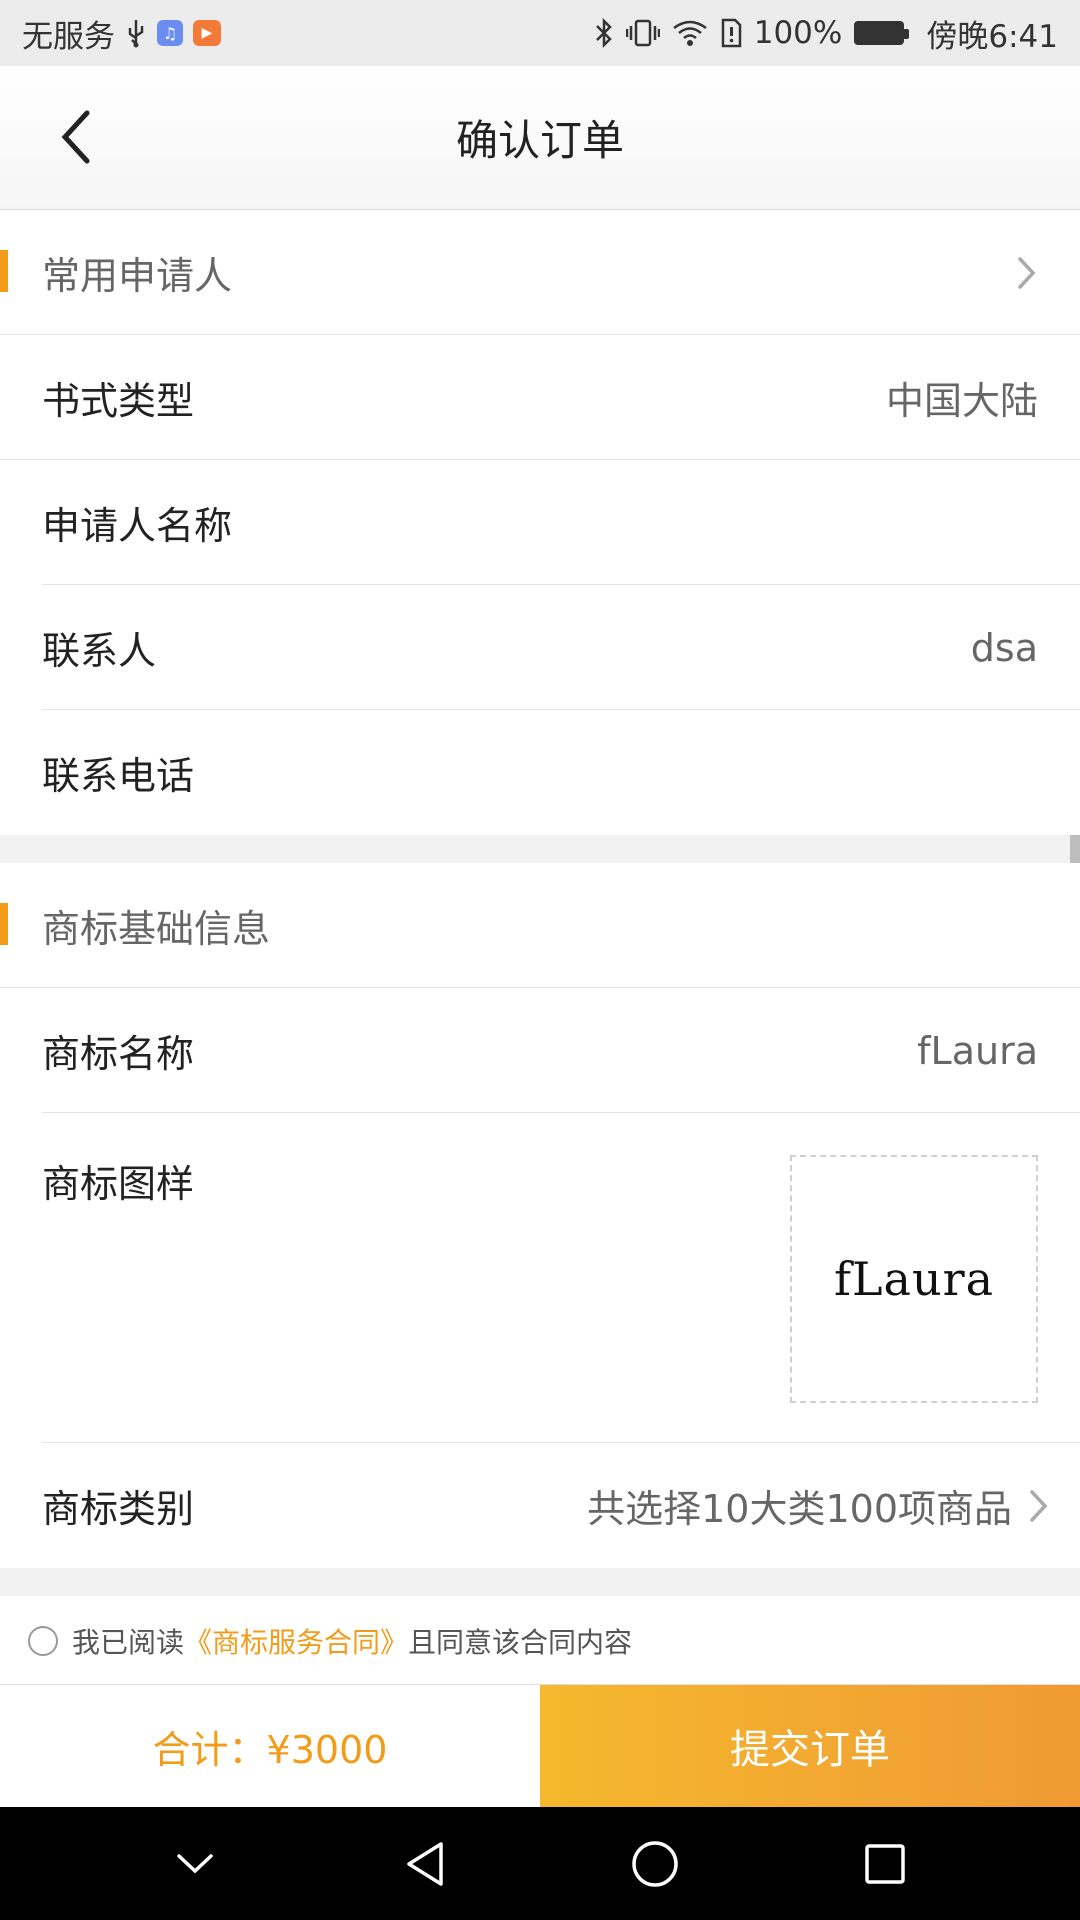 The width and height of the screenshot is (1080, 1920). Describe the element at coordinates (604, 33) in the screenshot. I see `bluetooth-icon` at that location.